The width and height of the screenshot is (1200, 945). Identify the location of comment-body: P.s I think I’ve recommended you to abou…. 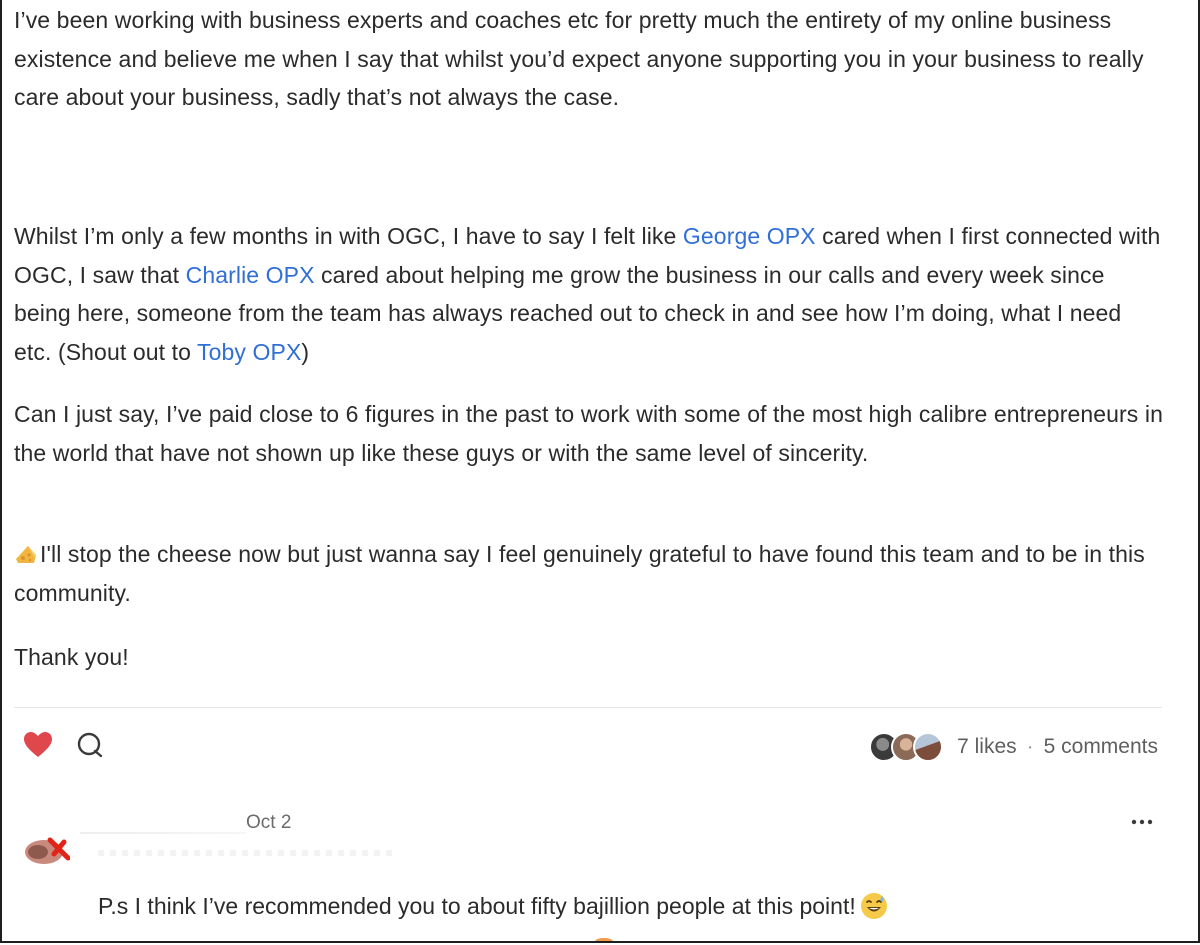
(477, 906).